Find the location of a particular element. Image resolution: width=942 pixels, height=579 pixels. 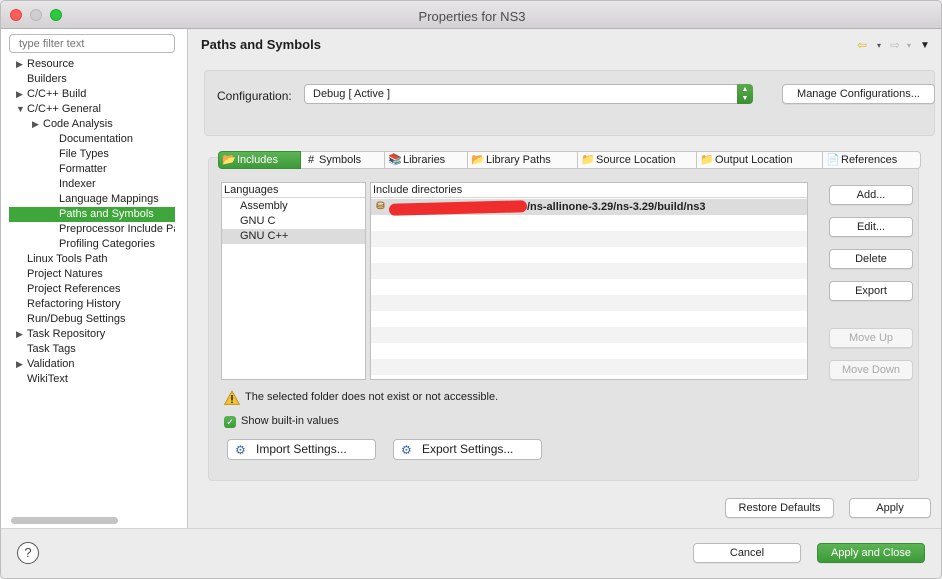

tree-item-label: File Types is located at coordinates (84, 154).